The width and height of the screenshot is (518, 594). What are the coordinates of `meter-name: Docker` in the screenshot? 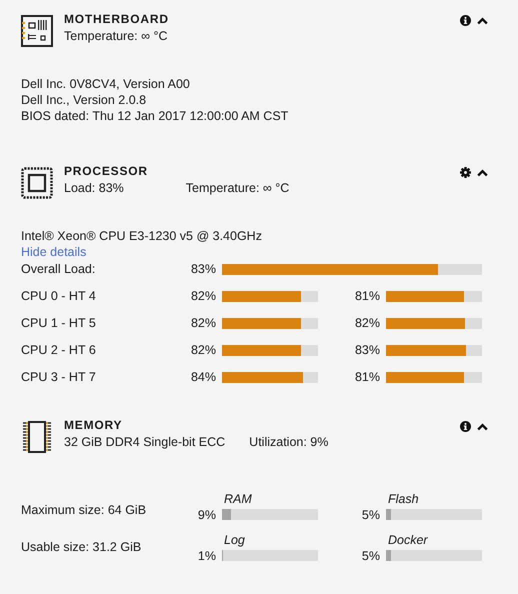 It's located at (408, 540).